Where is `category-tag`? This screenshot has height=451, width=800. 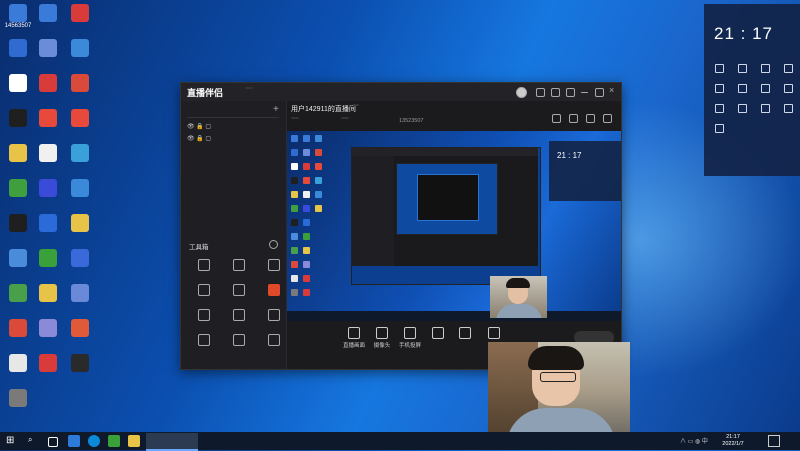 category-tag is located at coordinates (295, 118).